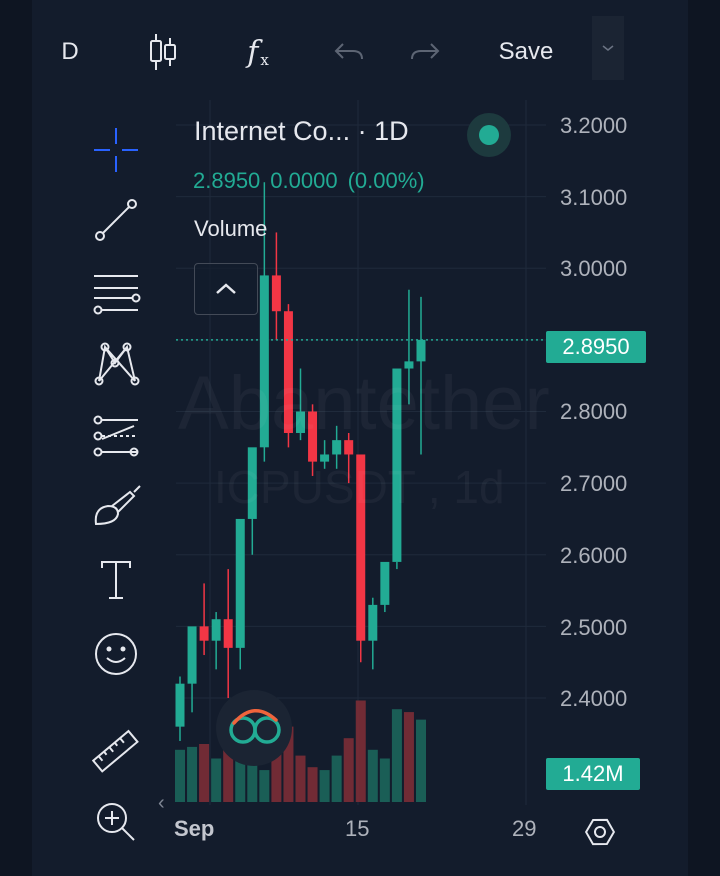  I want to click on pattern-icon, so click(116, 364).